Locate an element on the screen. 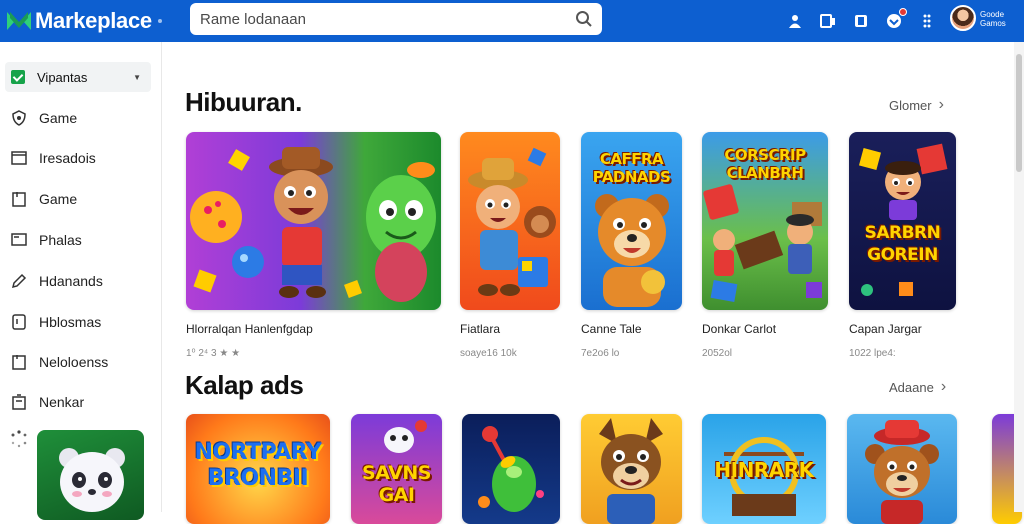 This screenshot has width=1024, height=524. gamepad-icon is located at coordinates (795, 21).